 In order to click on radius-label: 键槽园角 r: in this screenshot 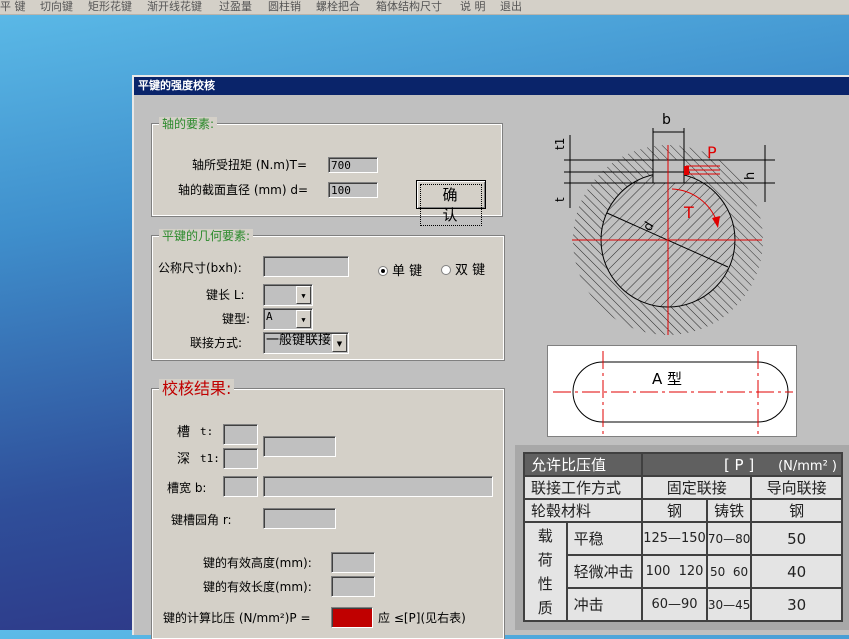, I will do `click(201, 520)`.